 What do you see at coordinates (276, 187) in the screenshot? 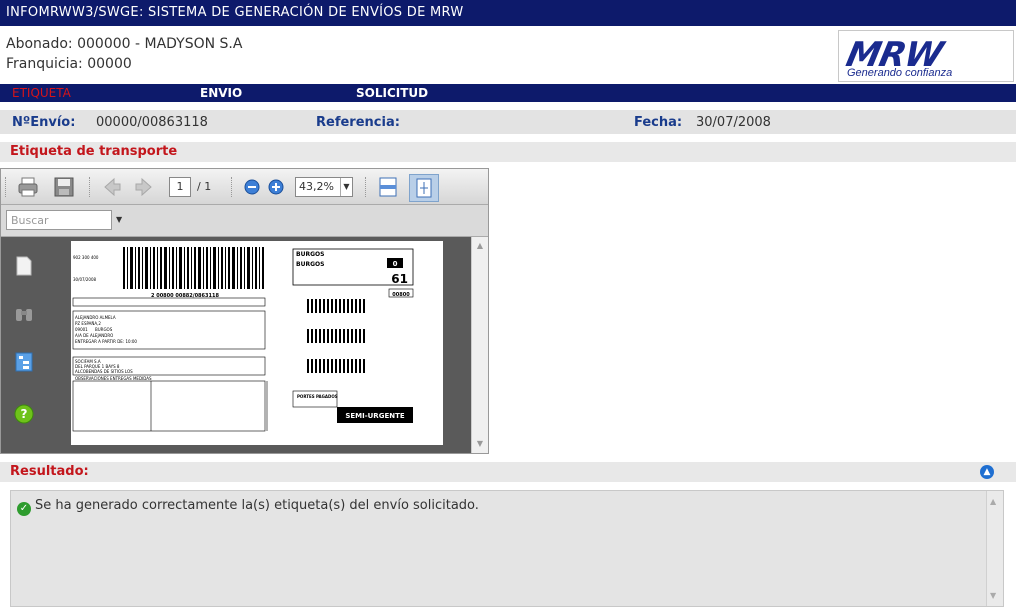
I see `zoom-in-icon` at bounding box center [276, 187].